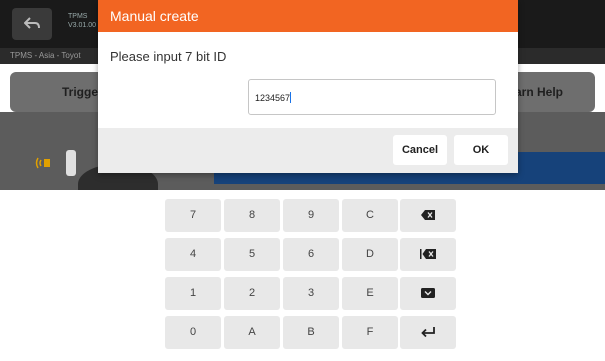  I want to click on back-arrow-icon, so click(32, 23).